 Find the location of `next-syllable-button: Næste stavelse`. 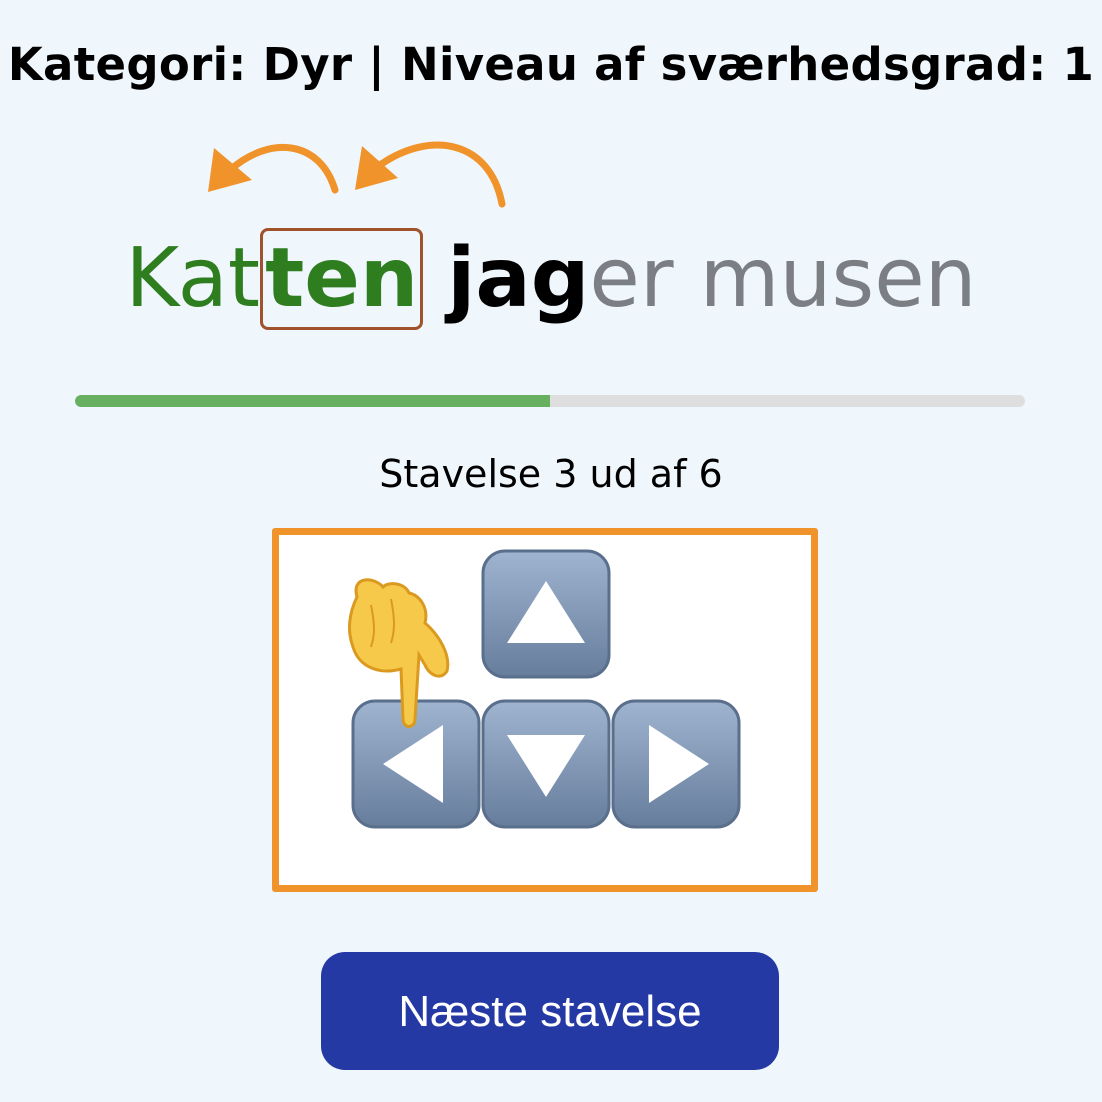

next-syllable-button: Næste stavelse is located at coordinates (550, 1011).